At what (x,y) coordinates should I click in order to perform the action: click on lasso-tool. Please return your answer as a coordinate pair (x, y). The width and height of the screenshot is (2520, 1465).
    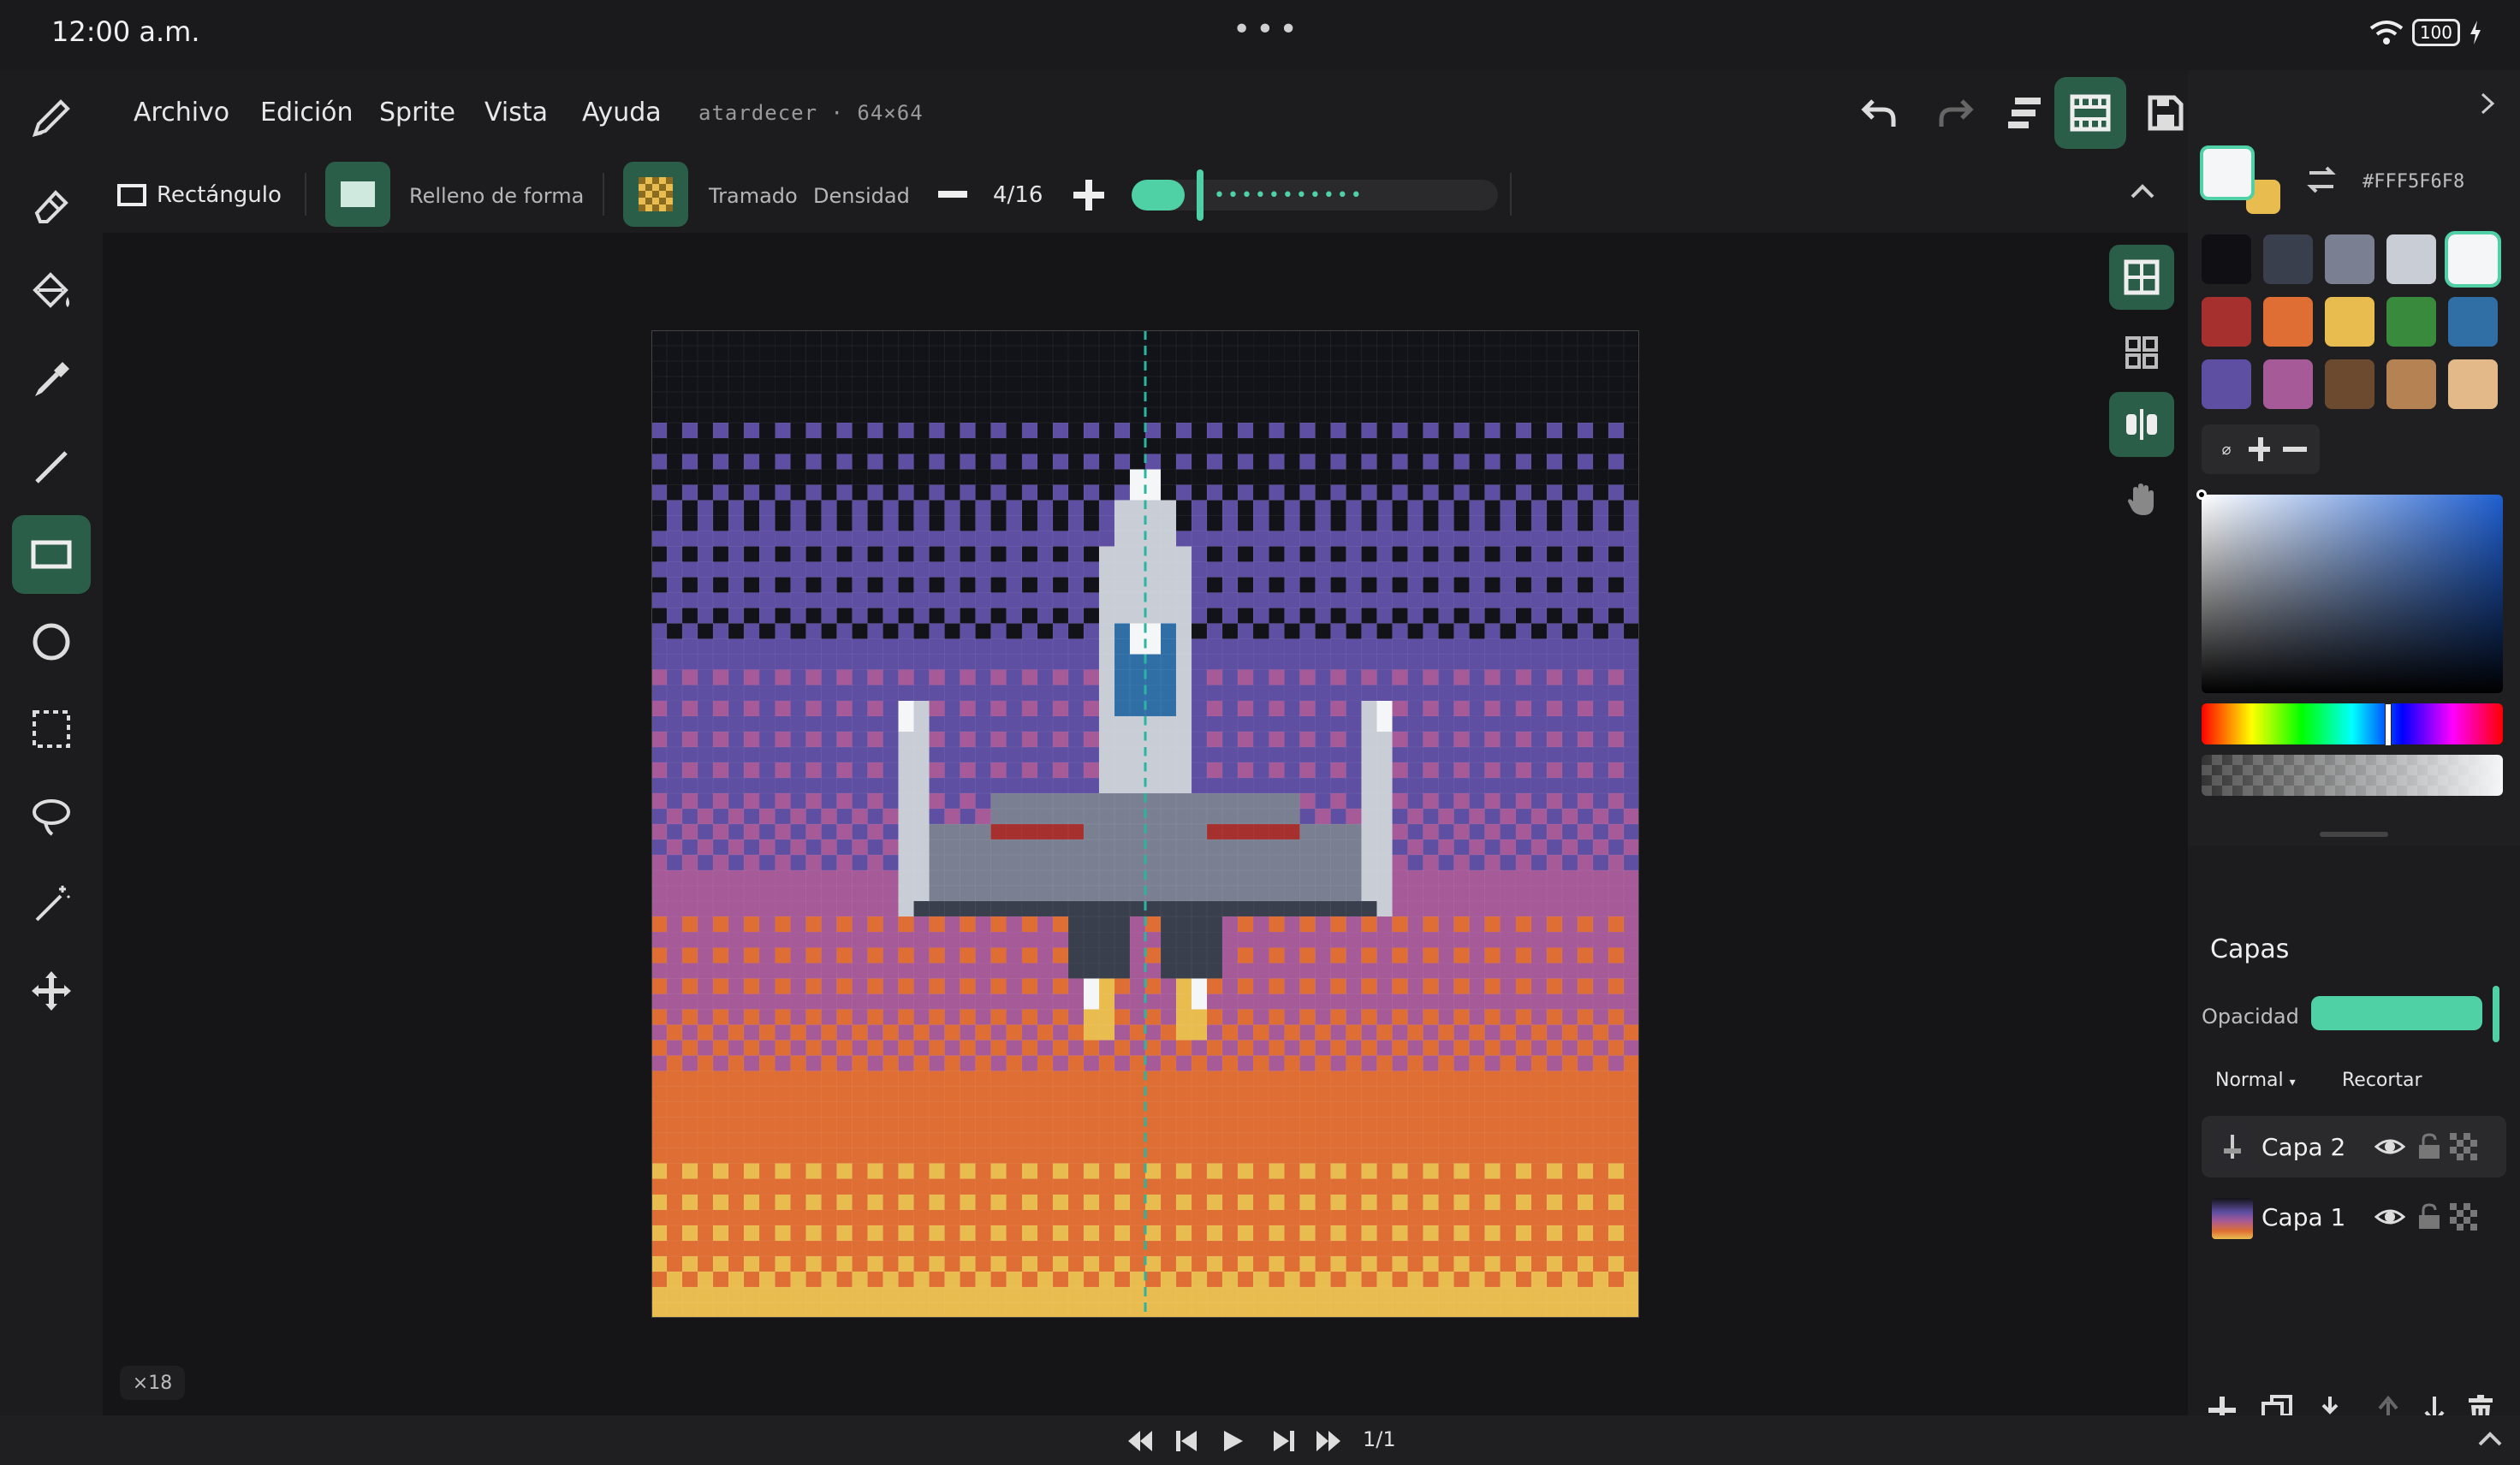
    Looking at the image, I should click on (52, 816).